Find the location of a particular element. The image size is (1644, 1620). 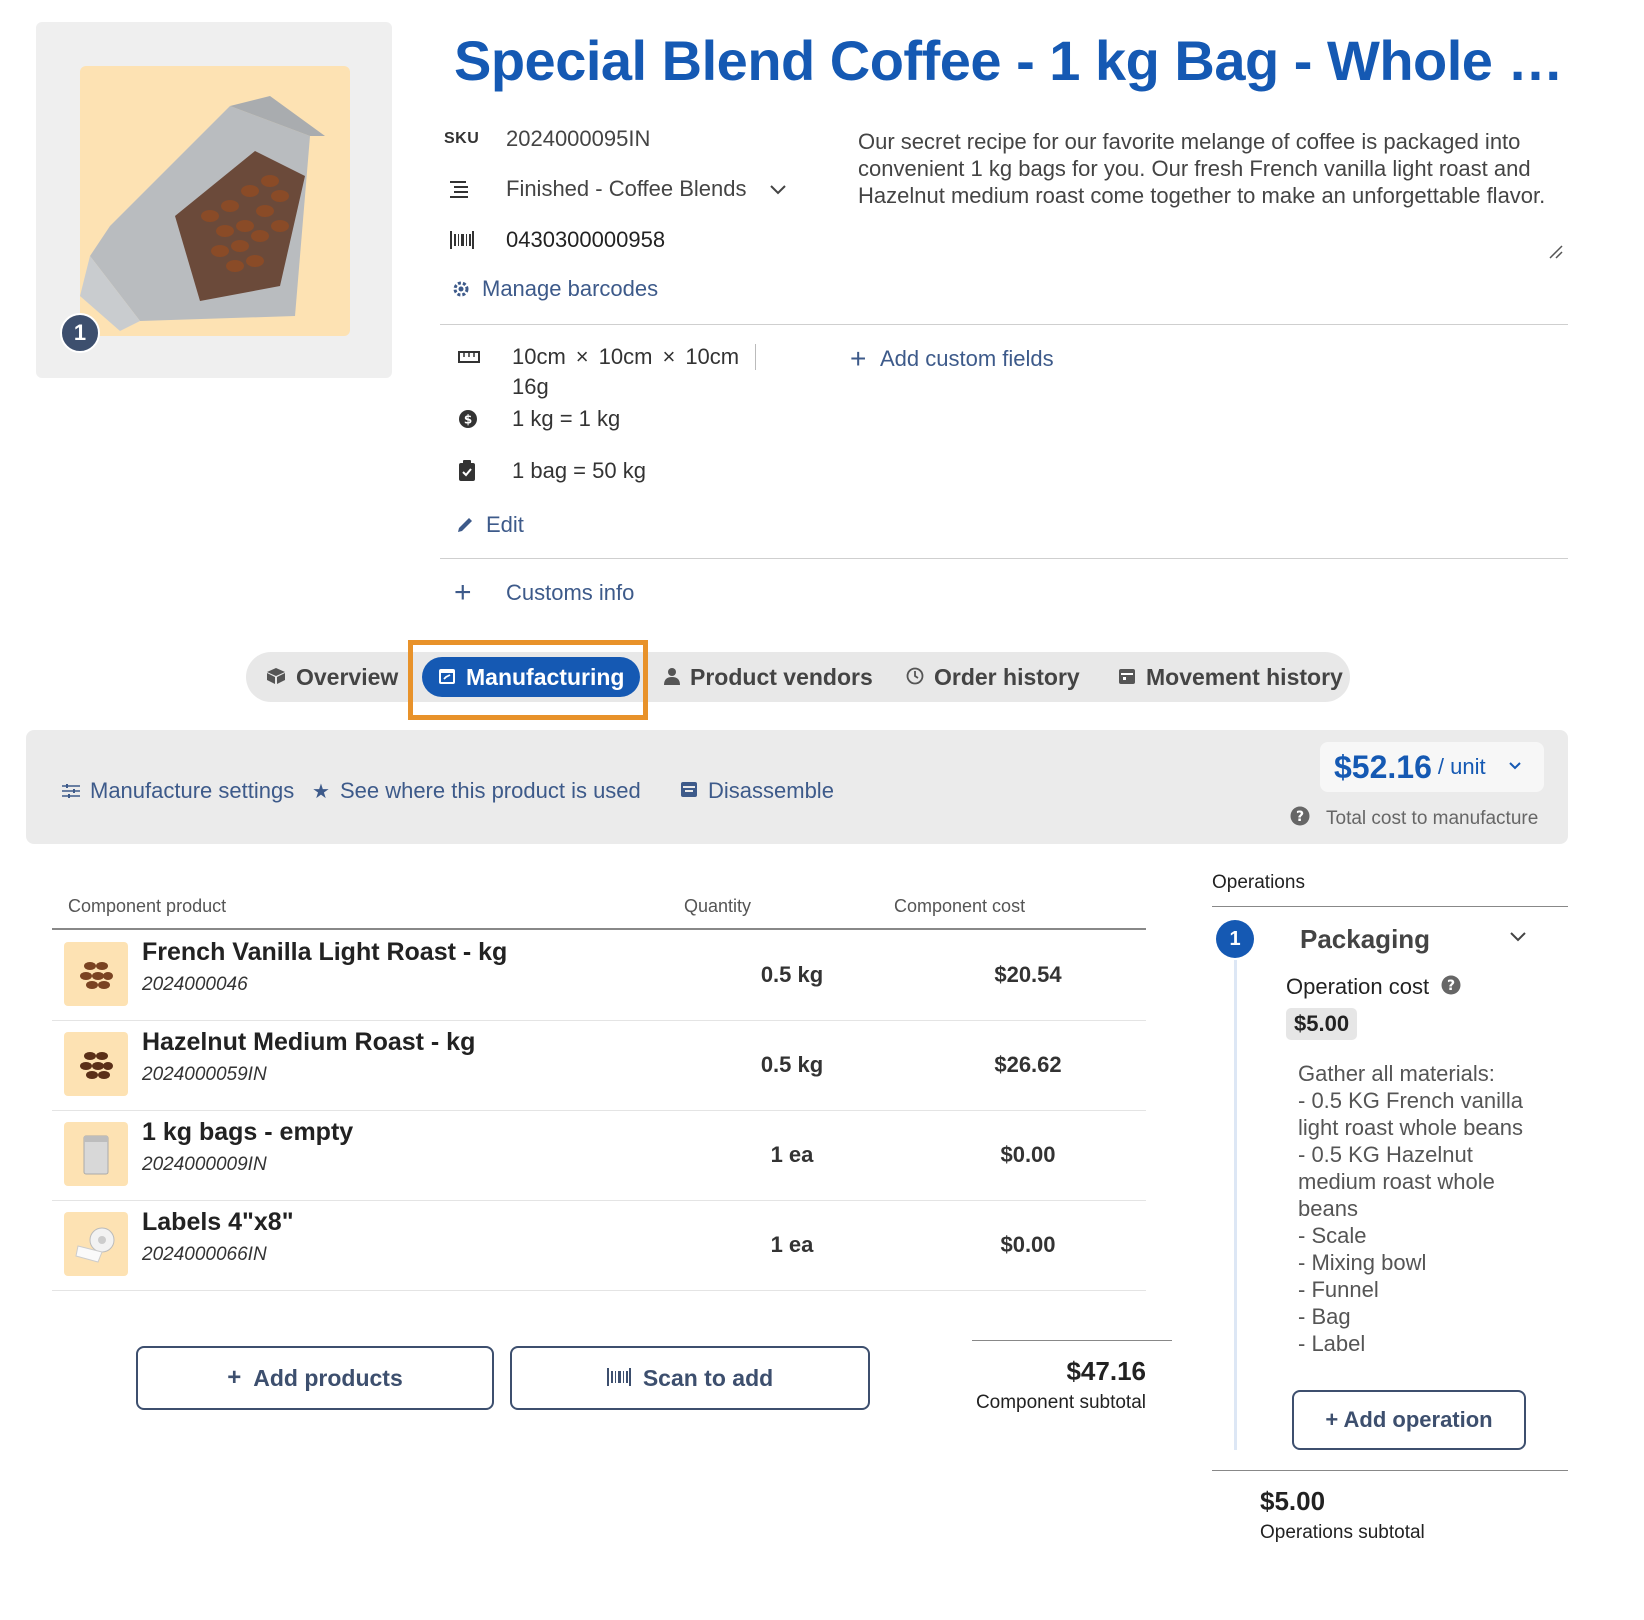

add-custom-fields-link: + Add custom fields is located at coordinates (952, 358).